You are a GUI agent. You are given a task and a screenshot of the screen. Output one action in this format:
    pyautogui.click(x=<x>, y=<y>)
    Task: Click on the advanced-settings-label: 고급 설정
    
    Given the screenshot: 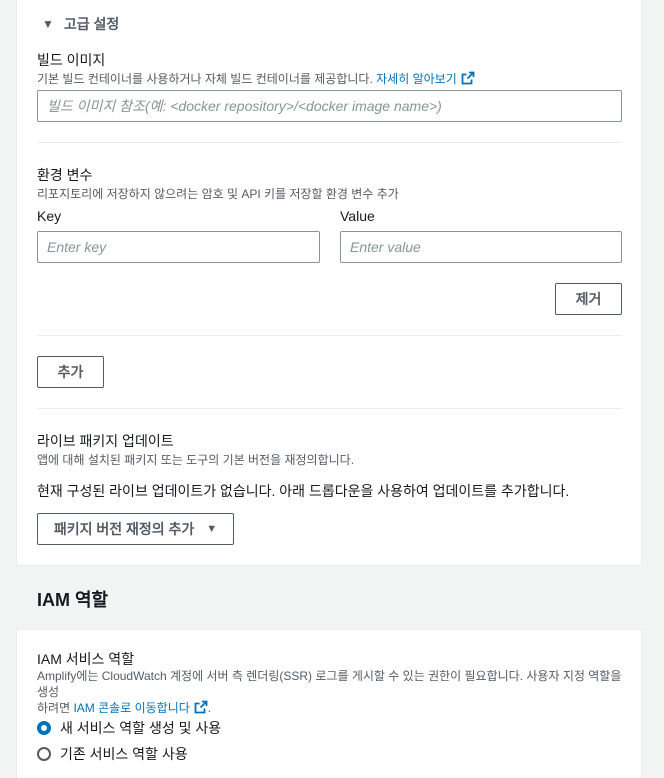 What is the action you would take?
    pyautogui.click(x=91, y=24)
    